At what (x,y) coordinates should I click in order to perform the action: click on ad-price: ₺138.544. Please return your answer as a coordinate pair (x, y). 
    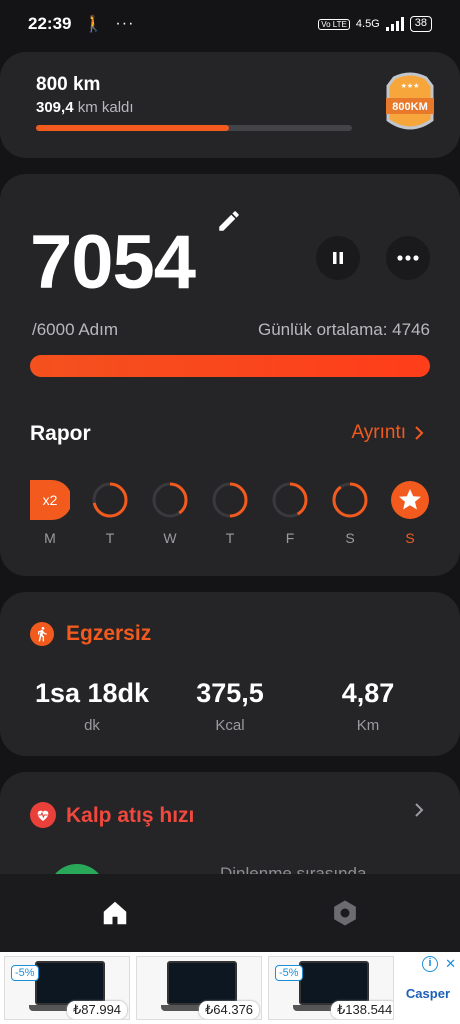
    Looking at the image, I should click on (362, 1010).